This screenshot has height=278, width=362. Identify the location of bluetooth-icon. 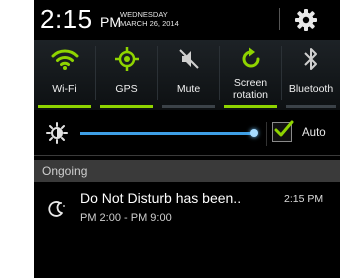
(310, 59).